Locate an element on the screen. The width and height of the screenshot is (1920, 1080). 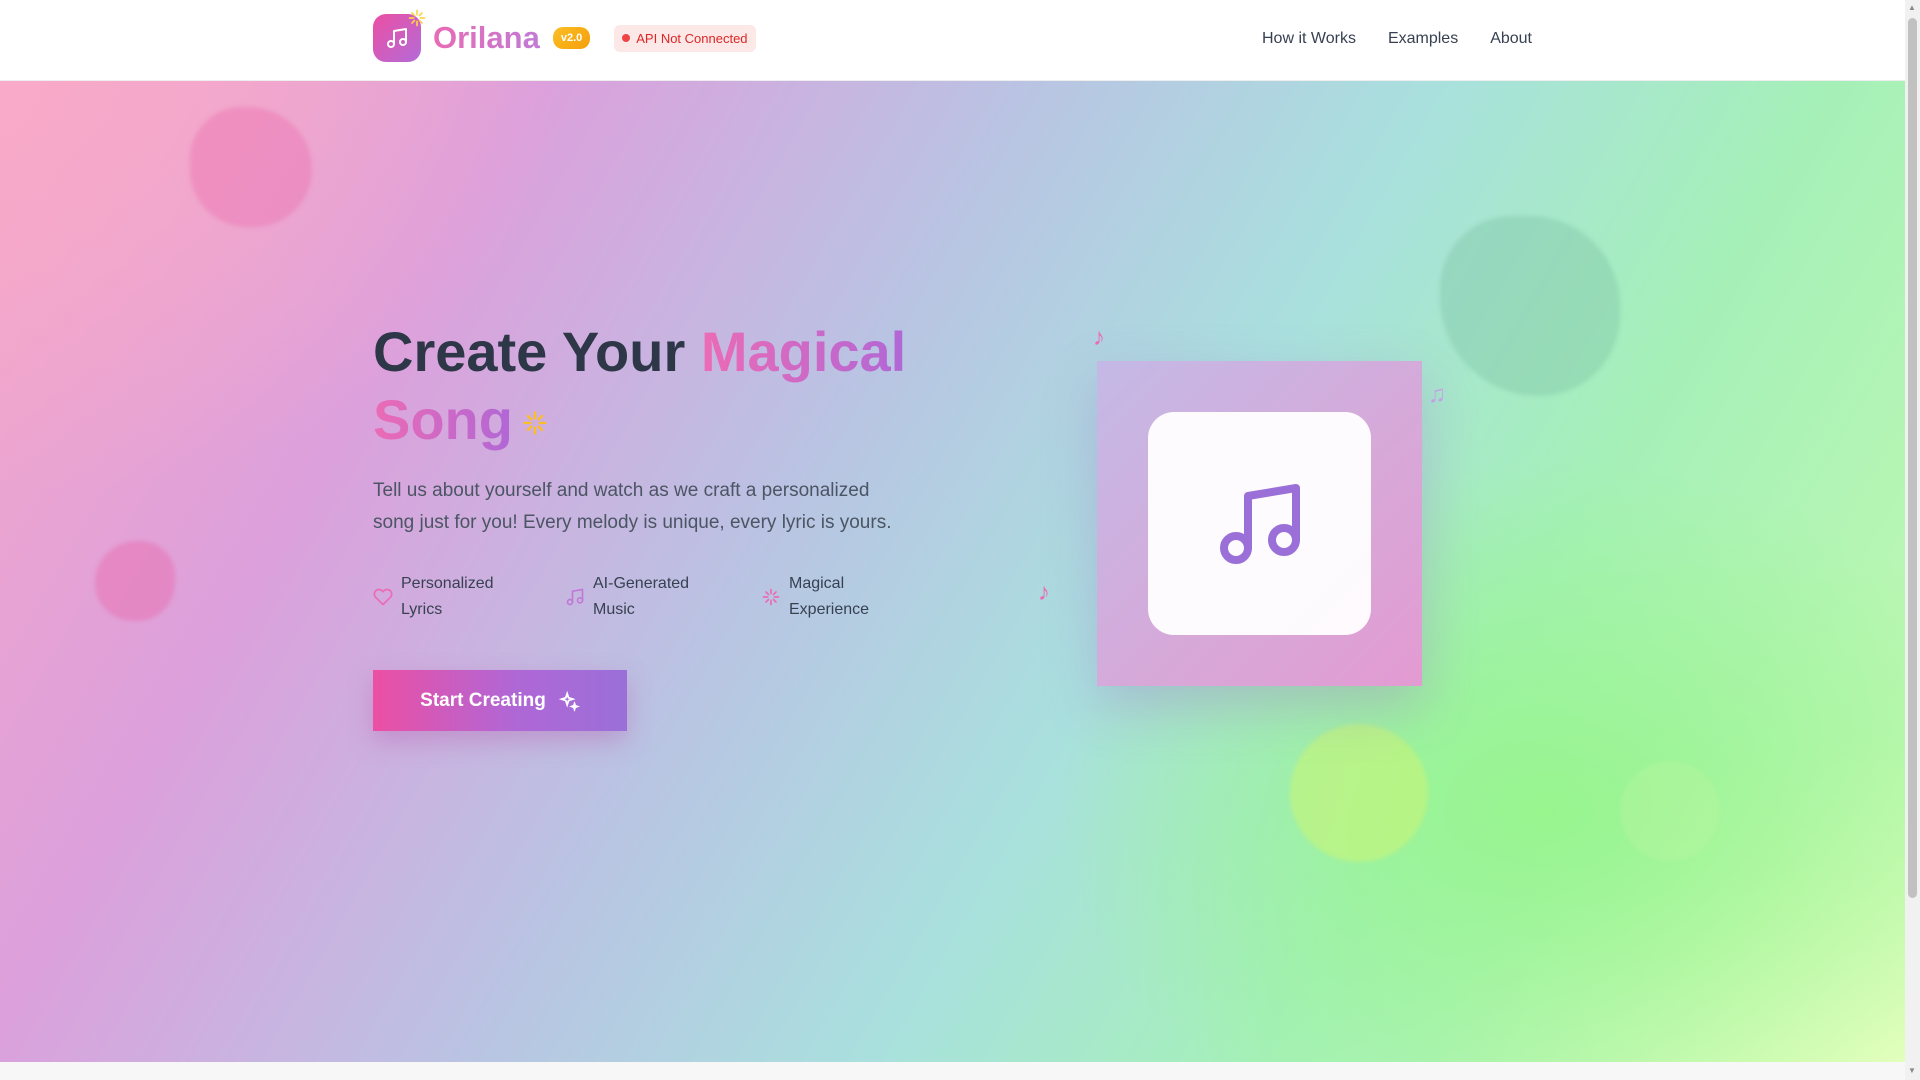
title-accent: Song is located at coordinates (443, 419).